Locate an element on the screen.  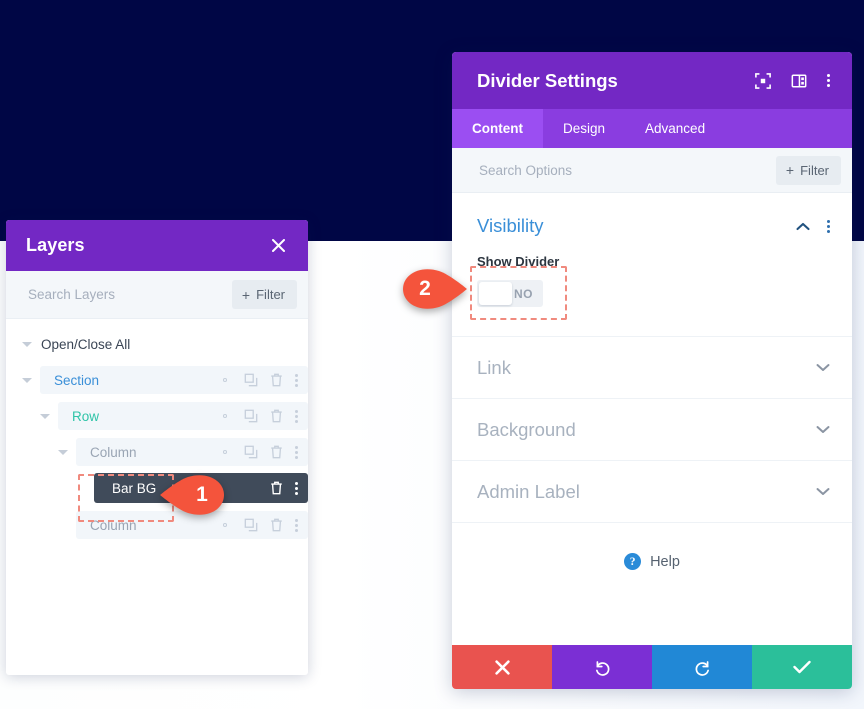
layer-row-row: Row is located at coordinates (157, 416).